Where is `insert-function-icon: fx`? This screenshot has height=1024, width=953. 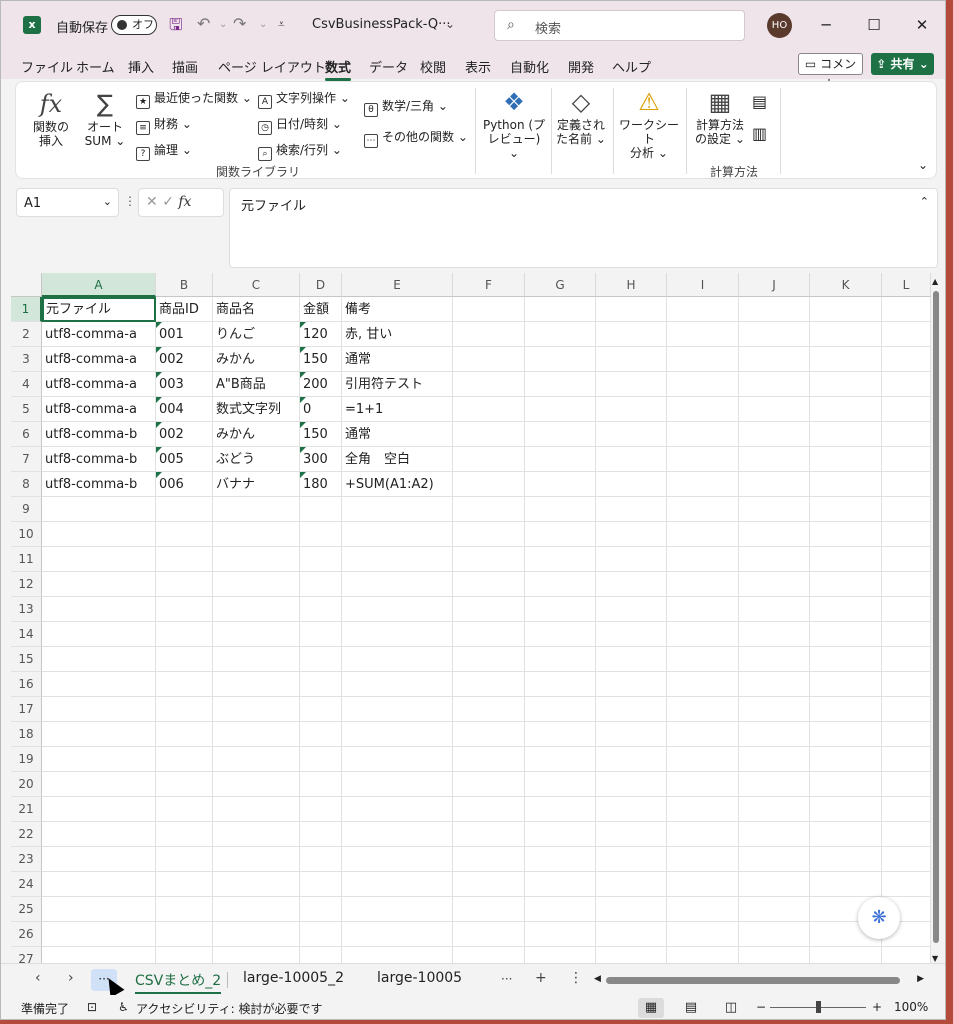 insert-function-icon: fx is located at coordinates (184, 202).